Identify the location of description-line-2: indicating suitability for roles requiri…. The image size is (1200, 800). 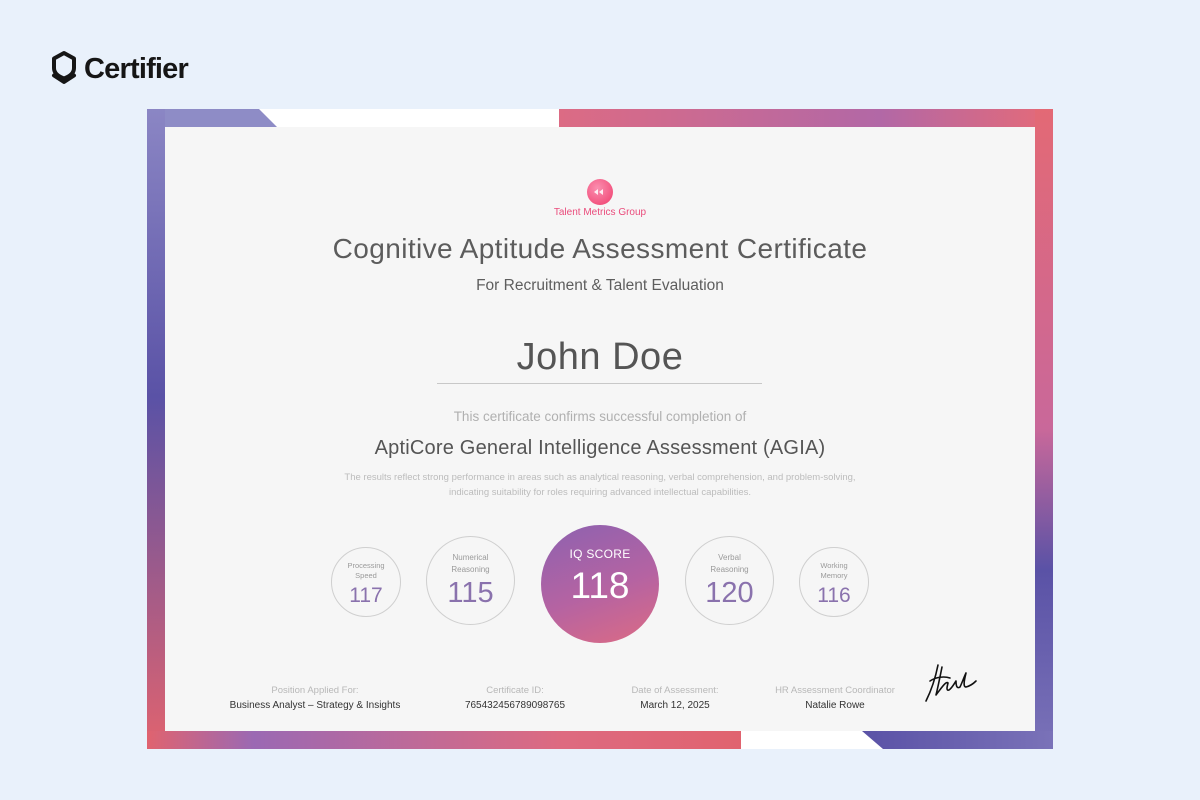
(600, 492).